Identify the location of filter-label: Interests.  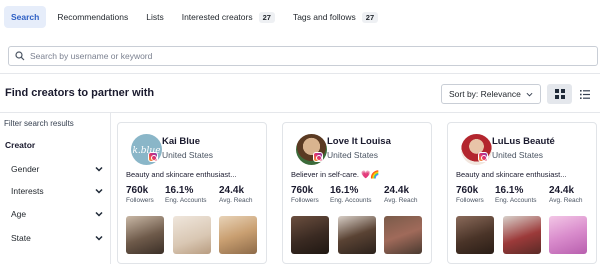
(27, 191).